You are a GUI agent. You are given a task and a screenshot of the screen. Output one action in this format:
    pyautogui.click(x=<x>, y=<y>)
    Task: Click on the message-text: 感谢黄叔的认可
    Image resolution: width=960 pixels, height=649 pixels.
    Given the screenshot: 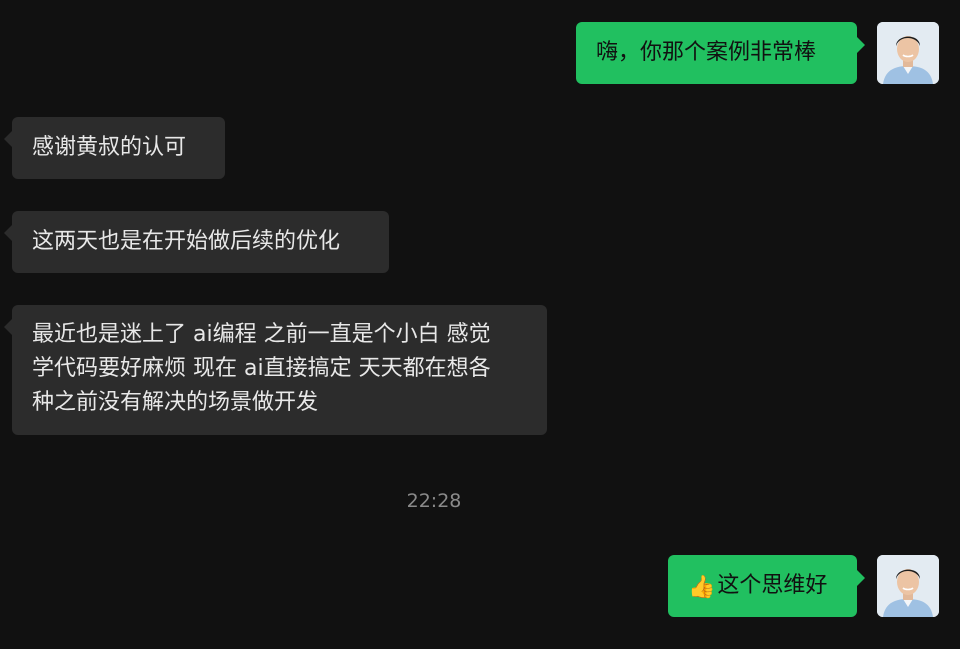 What is the action you would take?
    pyautogui.click(x=109, y=147)
    